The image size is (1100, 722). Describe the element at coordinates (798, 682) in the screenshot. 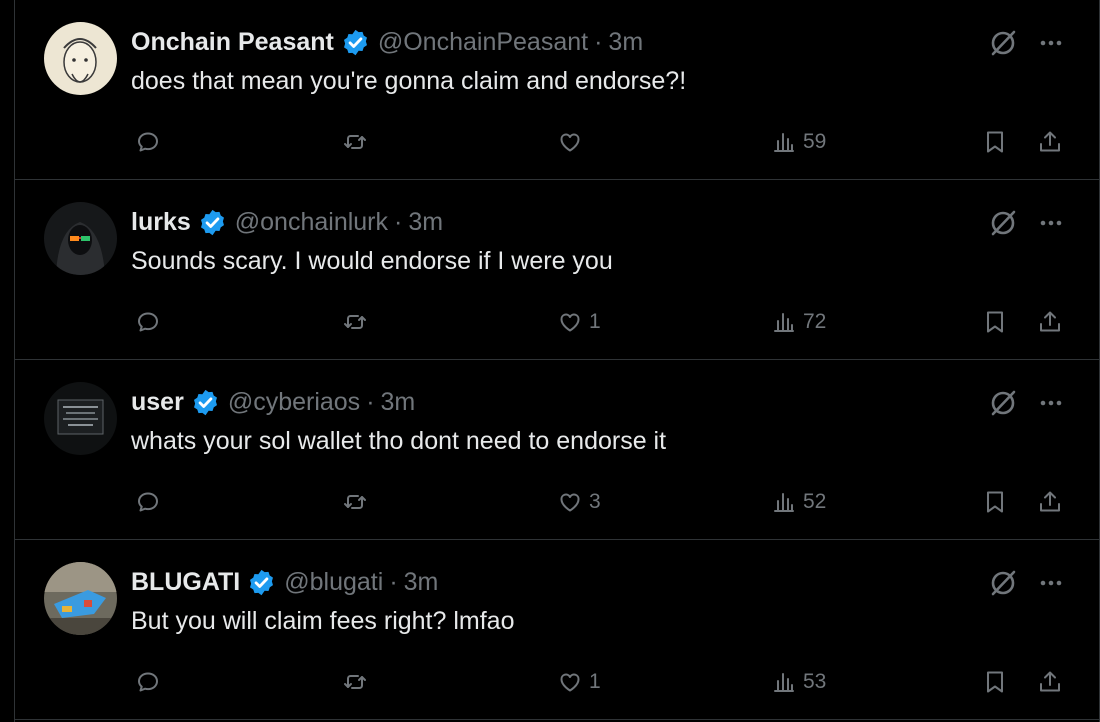

I see `views-button: 53` at that location.